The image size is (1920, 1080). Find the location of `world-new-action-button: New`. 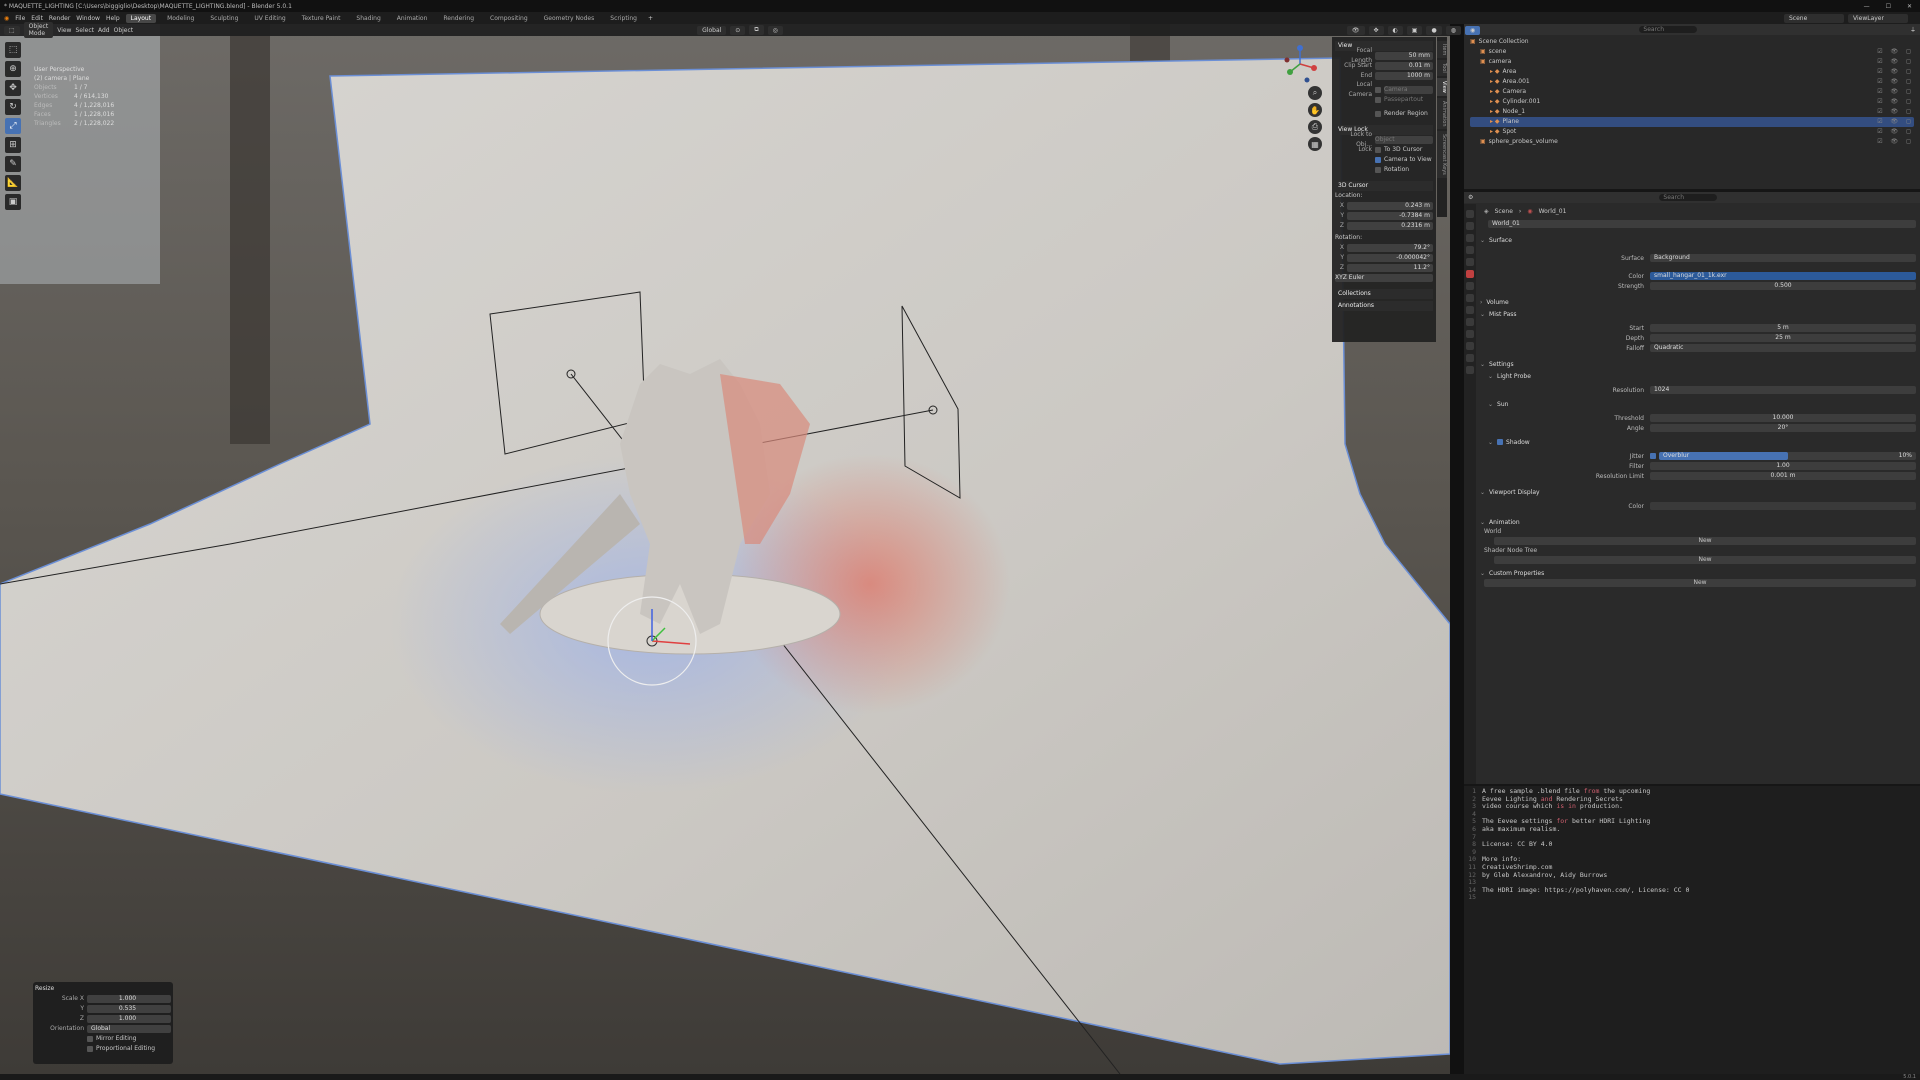

world-new-action-button: New is located at coordinates (1705, 541).